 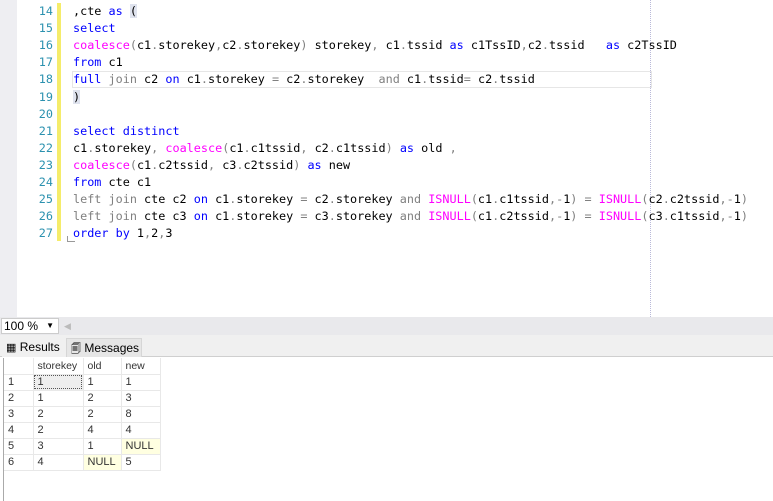 What do you see at coordinates (34, 347) in the screenshot?
I see `tab-results: ▦ Results` at bounding box center [34, 347].